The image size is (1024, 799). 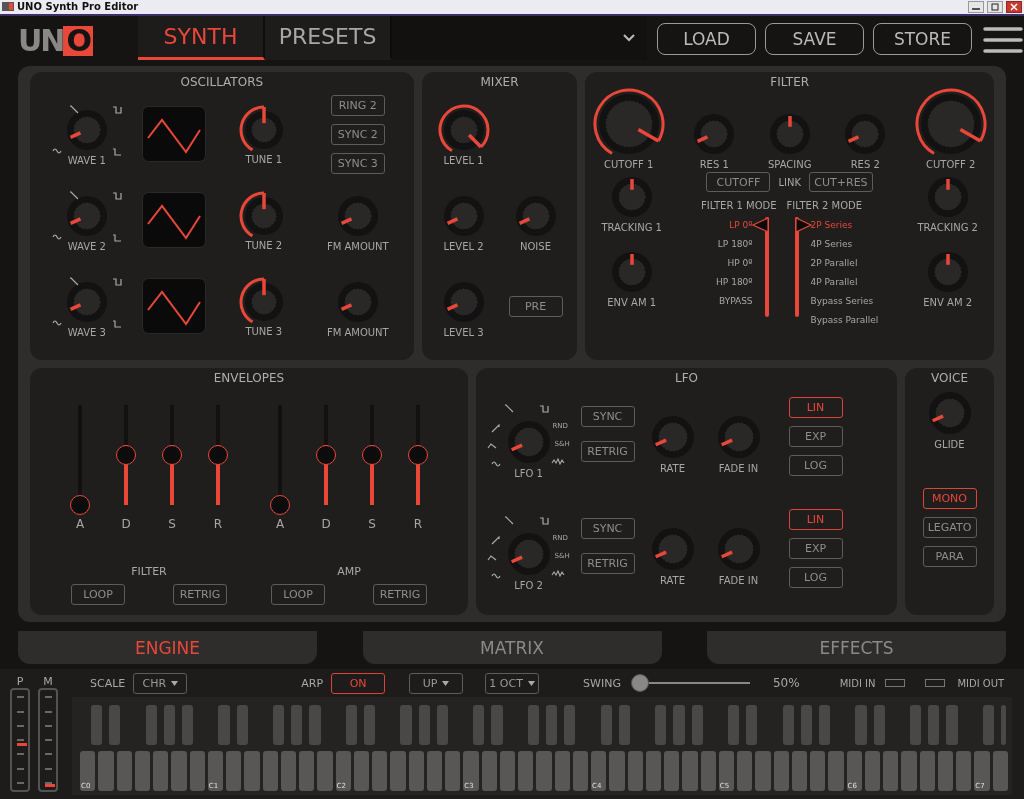 What do you see at coordinates (976, 6) in the screenshot?
I see `minimize-button` at bounding box center [976, 6].